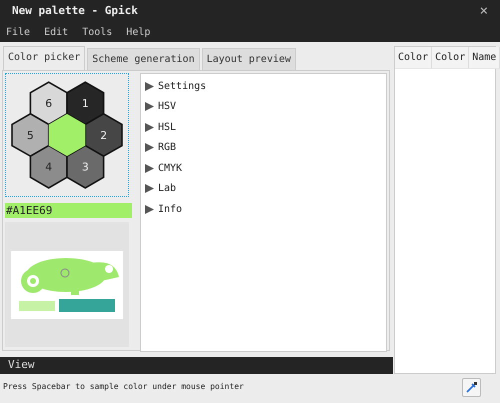 The image size is (500, 403). I want to click on menu-item: Edit, so click(56, 32).